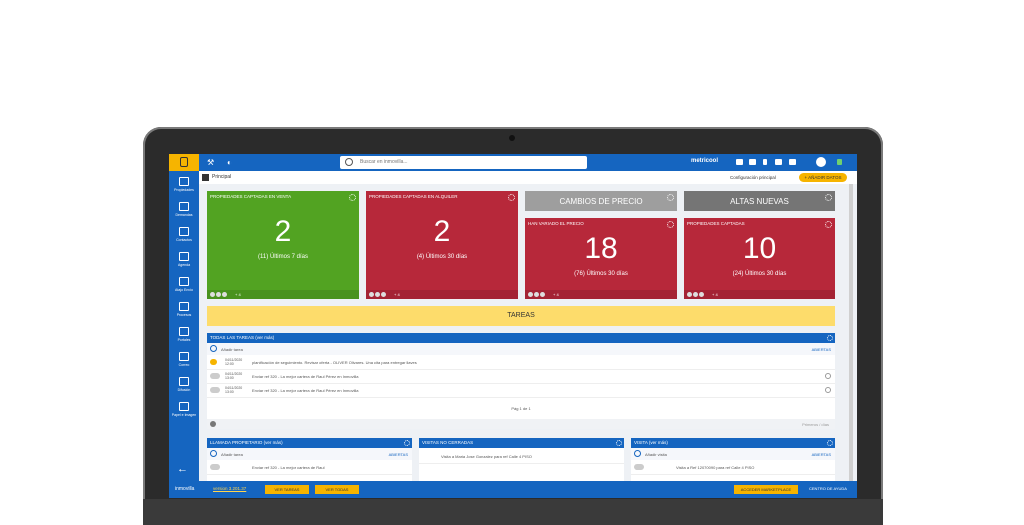 Image resolution: width=1024 pixels, height=525 pixels. Describe the element at coordinates (778, 162) in the screenshot. I see `phone-icon` at that location.